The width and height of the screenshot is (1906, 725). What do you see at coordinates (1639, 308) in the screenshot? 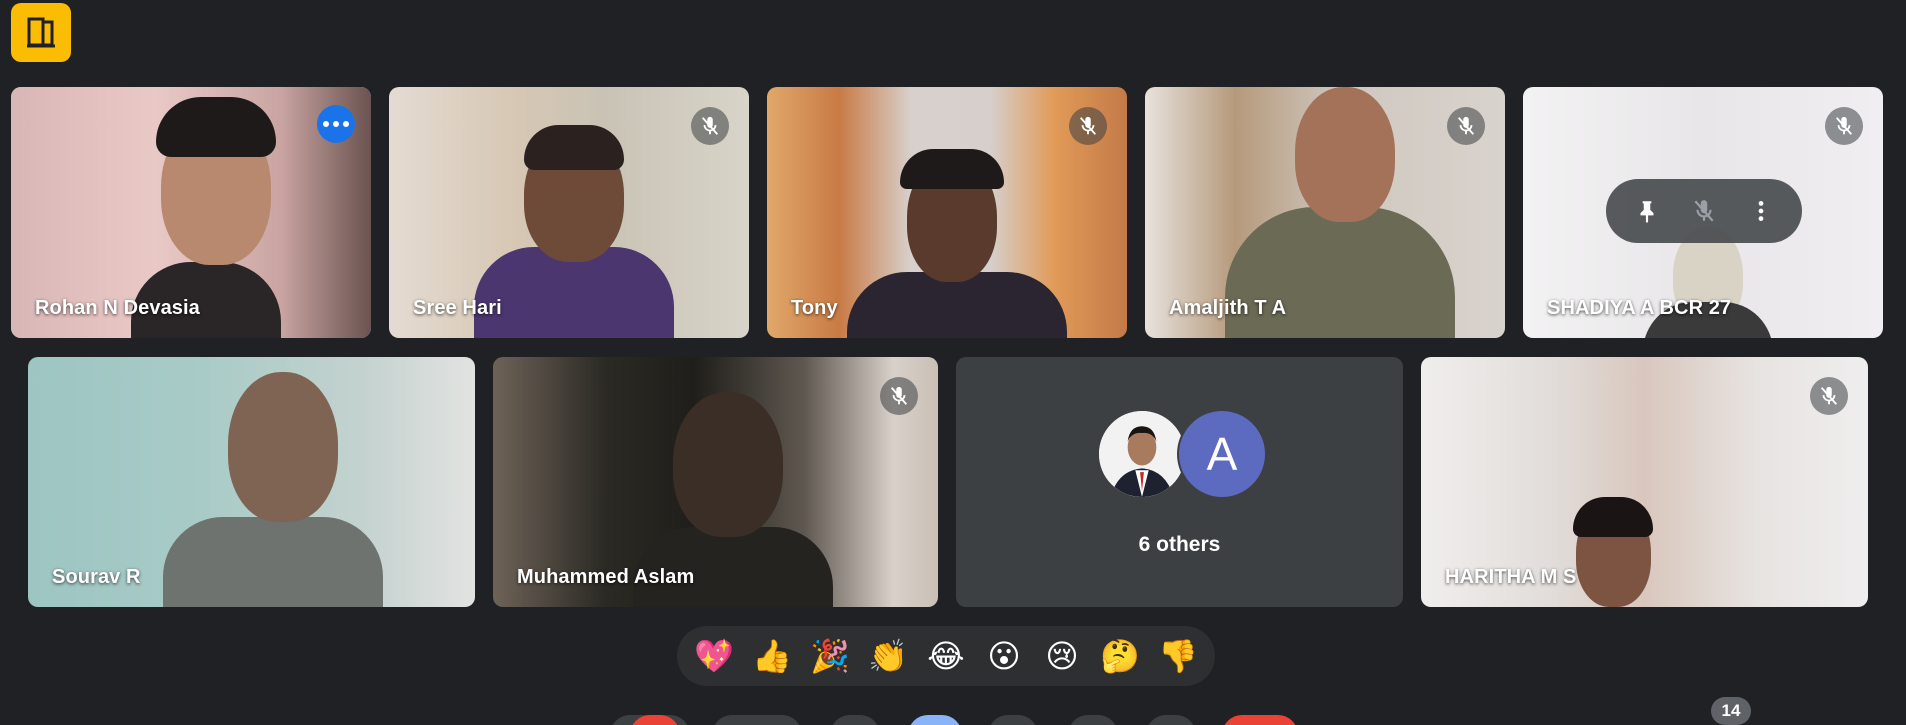
I see `participant-name: SHADIYA A BCR 27` at bounding box center [1639, 308].